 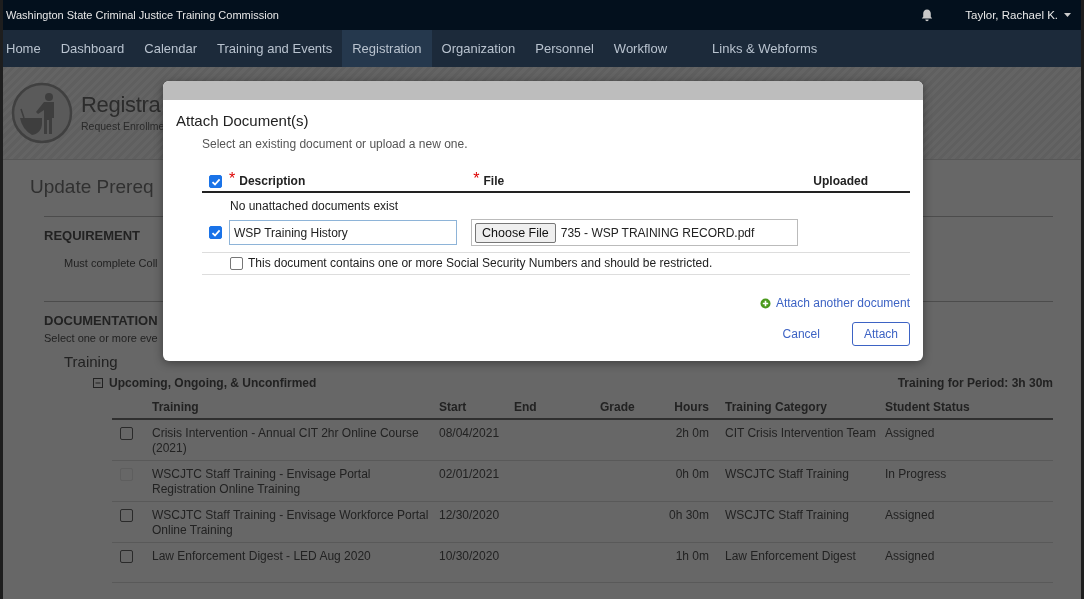 I want to click on table-cell-text: 08/04/2021, so click(x=470, y=434).